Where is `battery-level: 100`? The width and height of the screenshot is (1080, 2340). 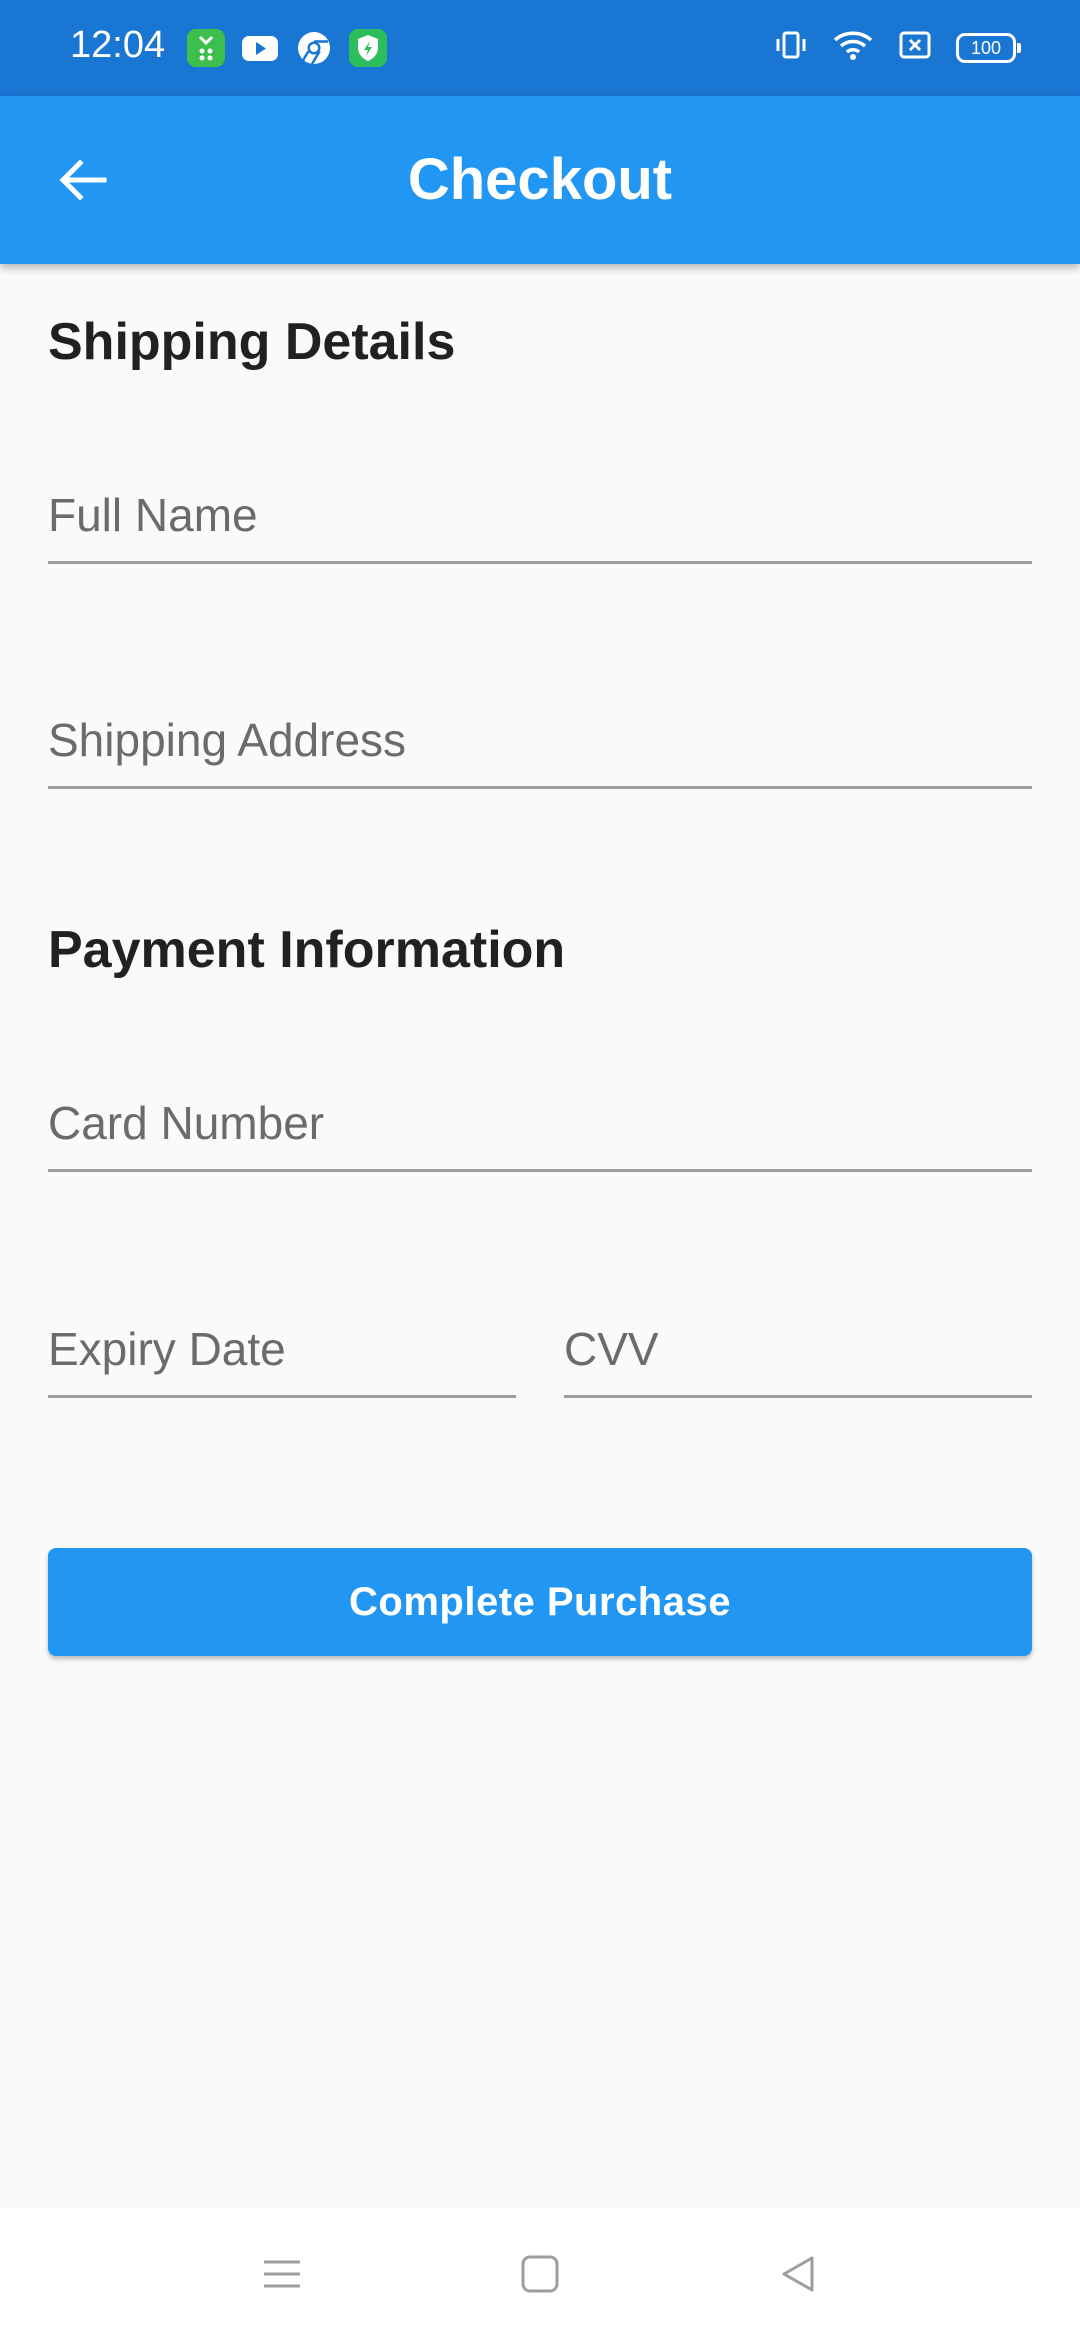 battery-level: 100 is located at coordinates (986, 47).